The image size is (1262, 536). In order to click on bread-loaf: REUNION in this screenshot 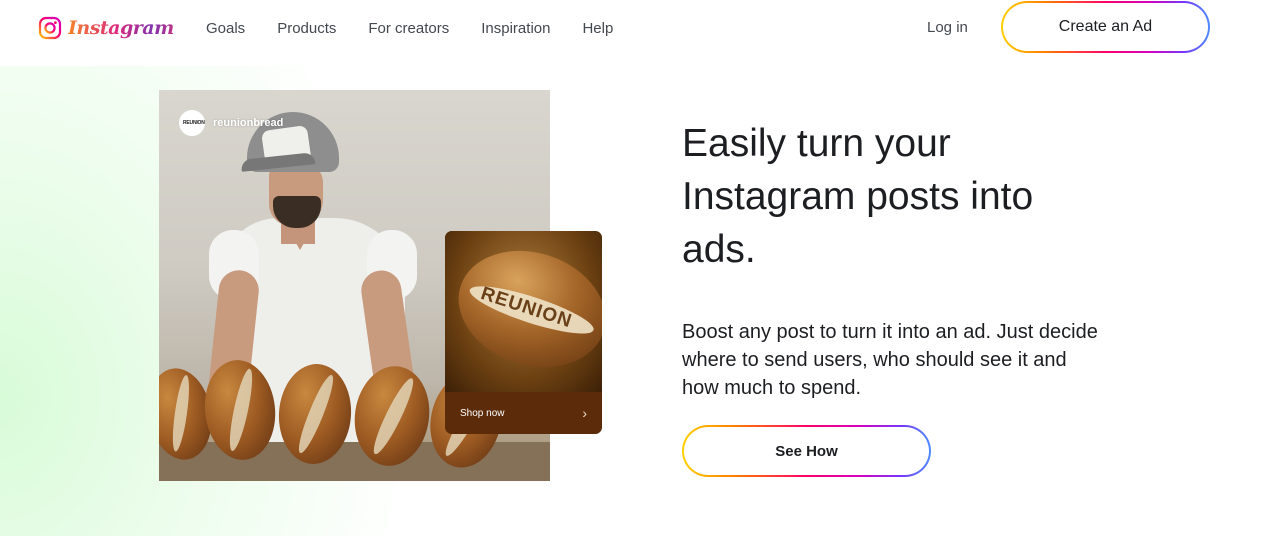, I will do `click(523, 309)`.